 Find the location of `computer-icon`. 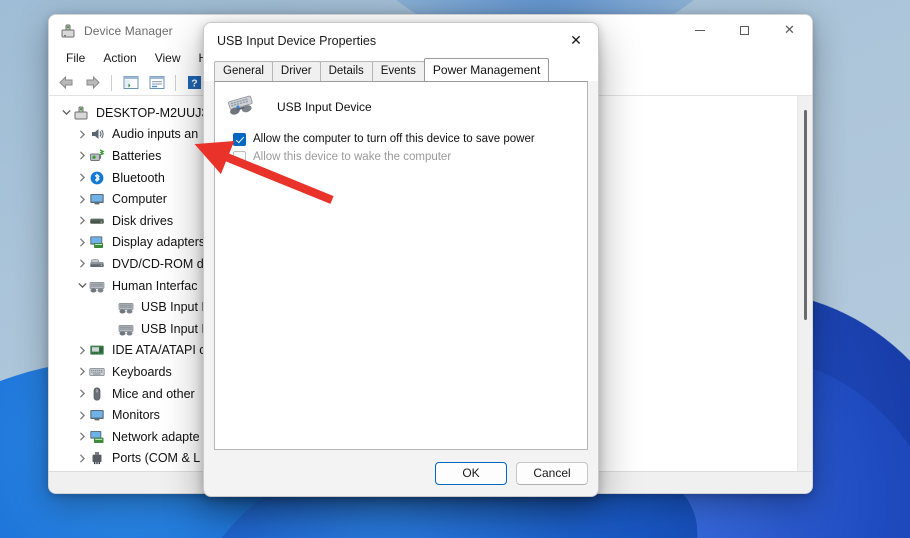

computer-icon is located at coordinates (81, 113).